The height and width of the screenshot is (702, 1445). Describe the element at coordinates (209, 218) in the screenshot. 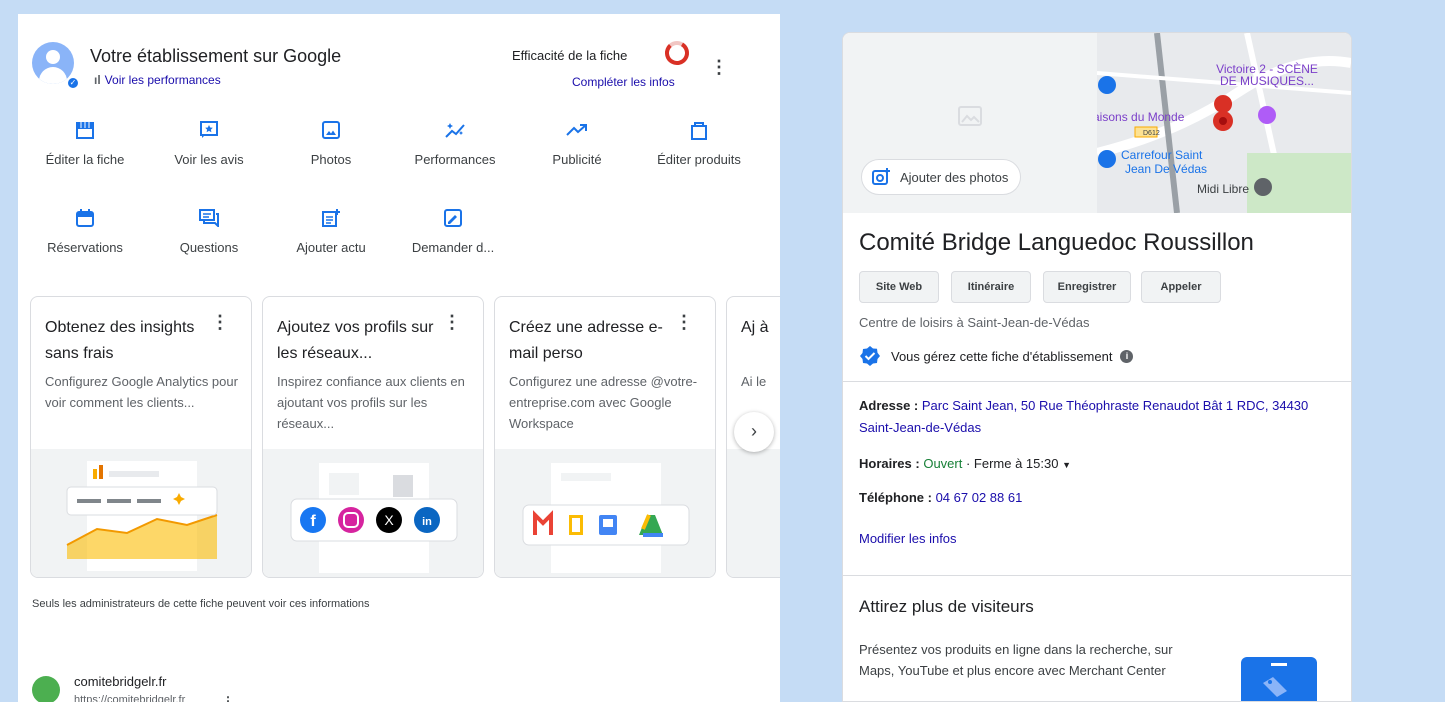

I see `chat-icon` at that location.